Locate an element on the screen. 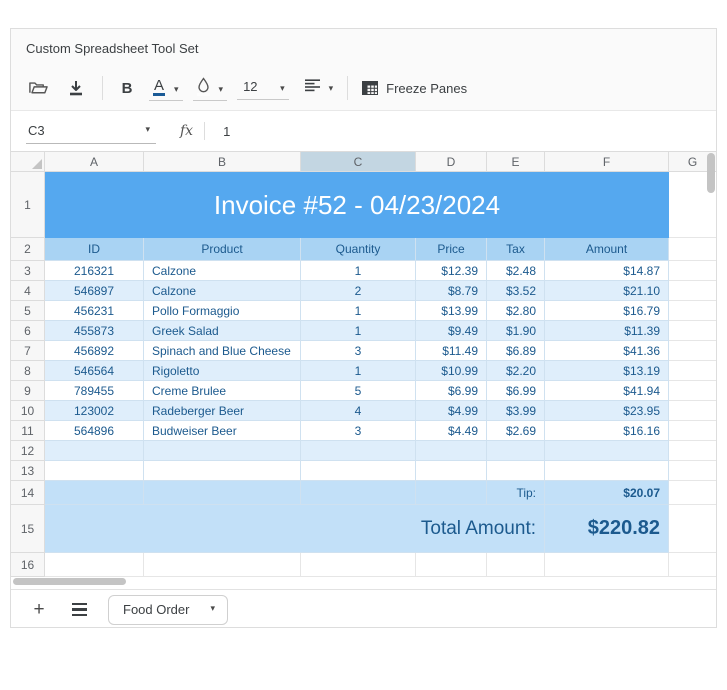 Image resolution: width=727 pixels, height=690 pixels. cell-B12 is located at coordinates (222, 451).